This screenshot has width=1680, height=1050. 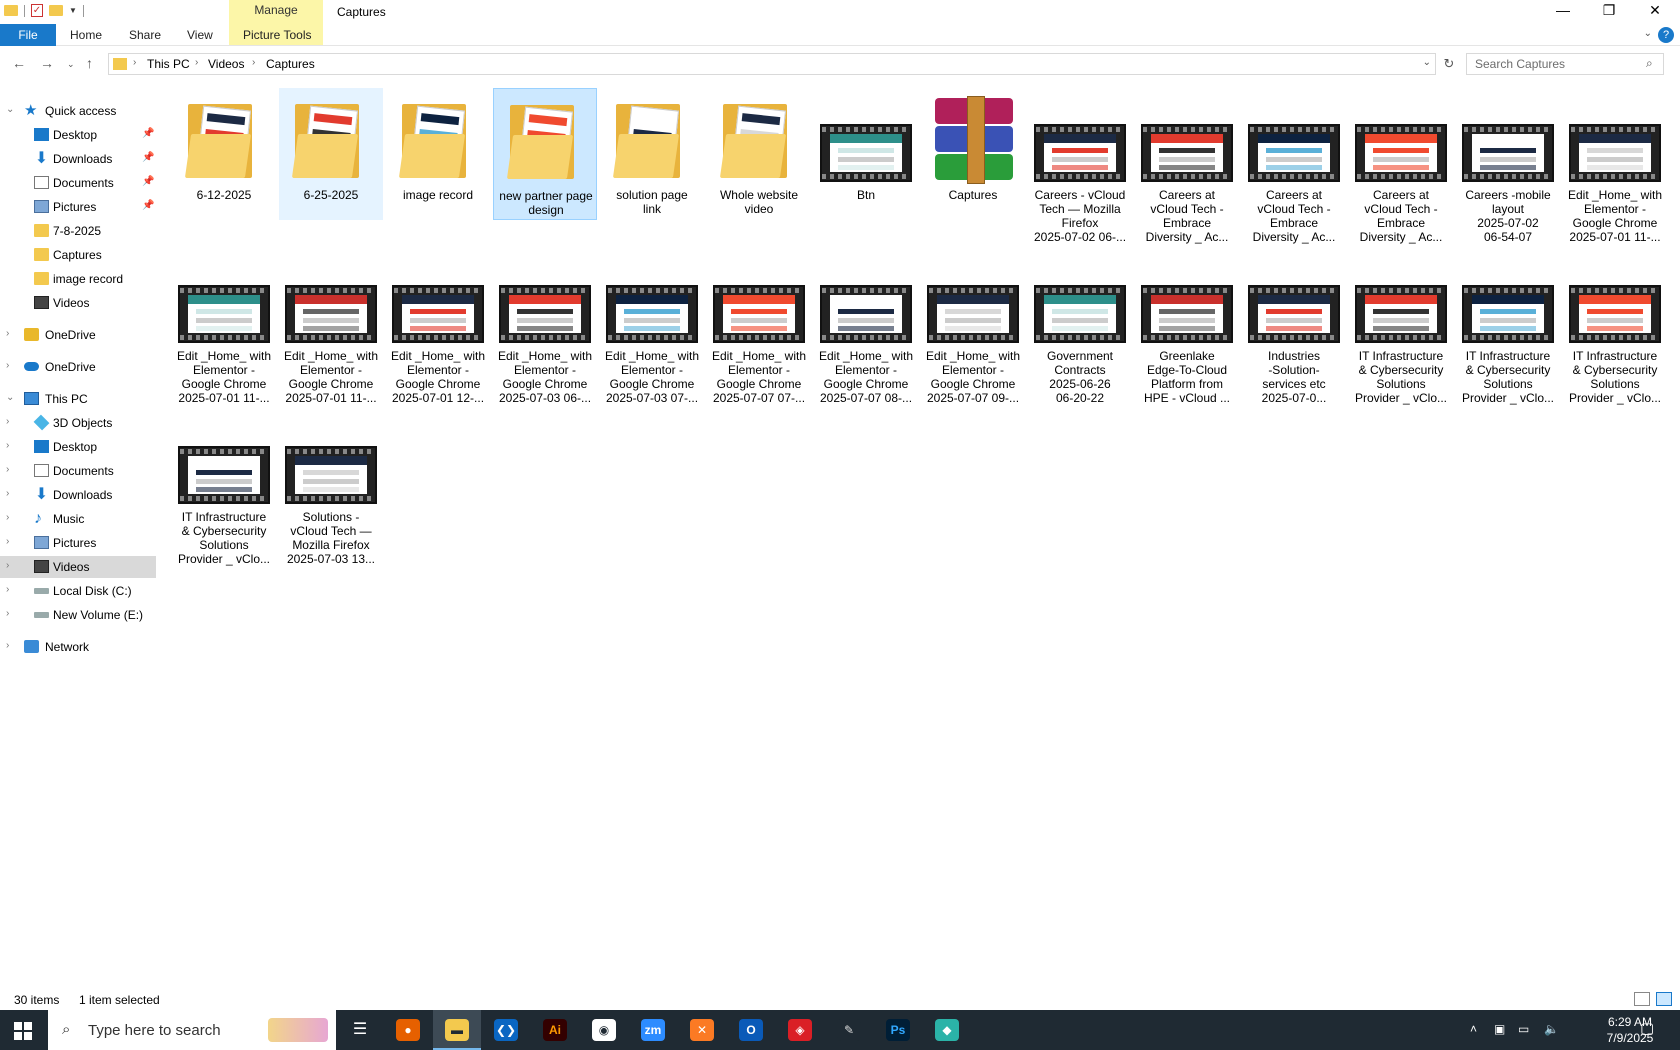 What do you see at coordinates (653, 1030) in the screenshot?
I see `taskbar-app-zm-icon: zm` at bounding box center [653, 1030].